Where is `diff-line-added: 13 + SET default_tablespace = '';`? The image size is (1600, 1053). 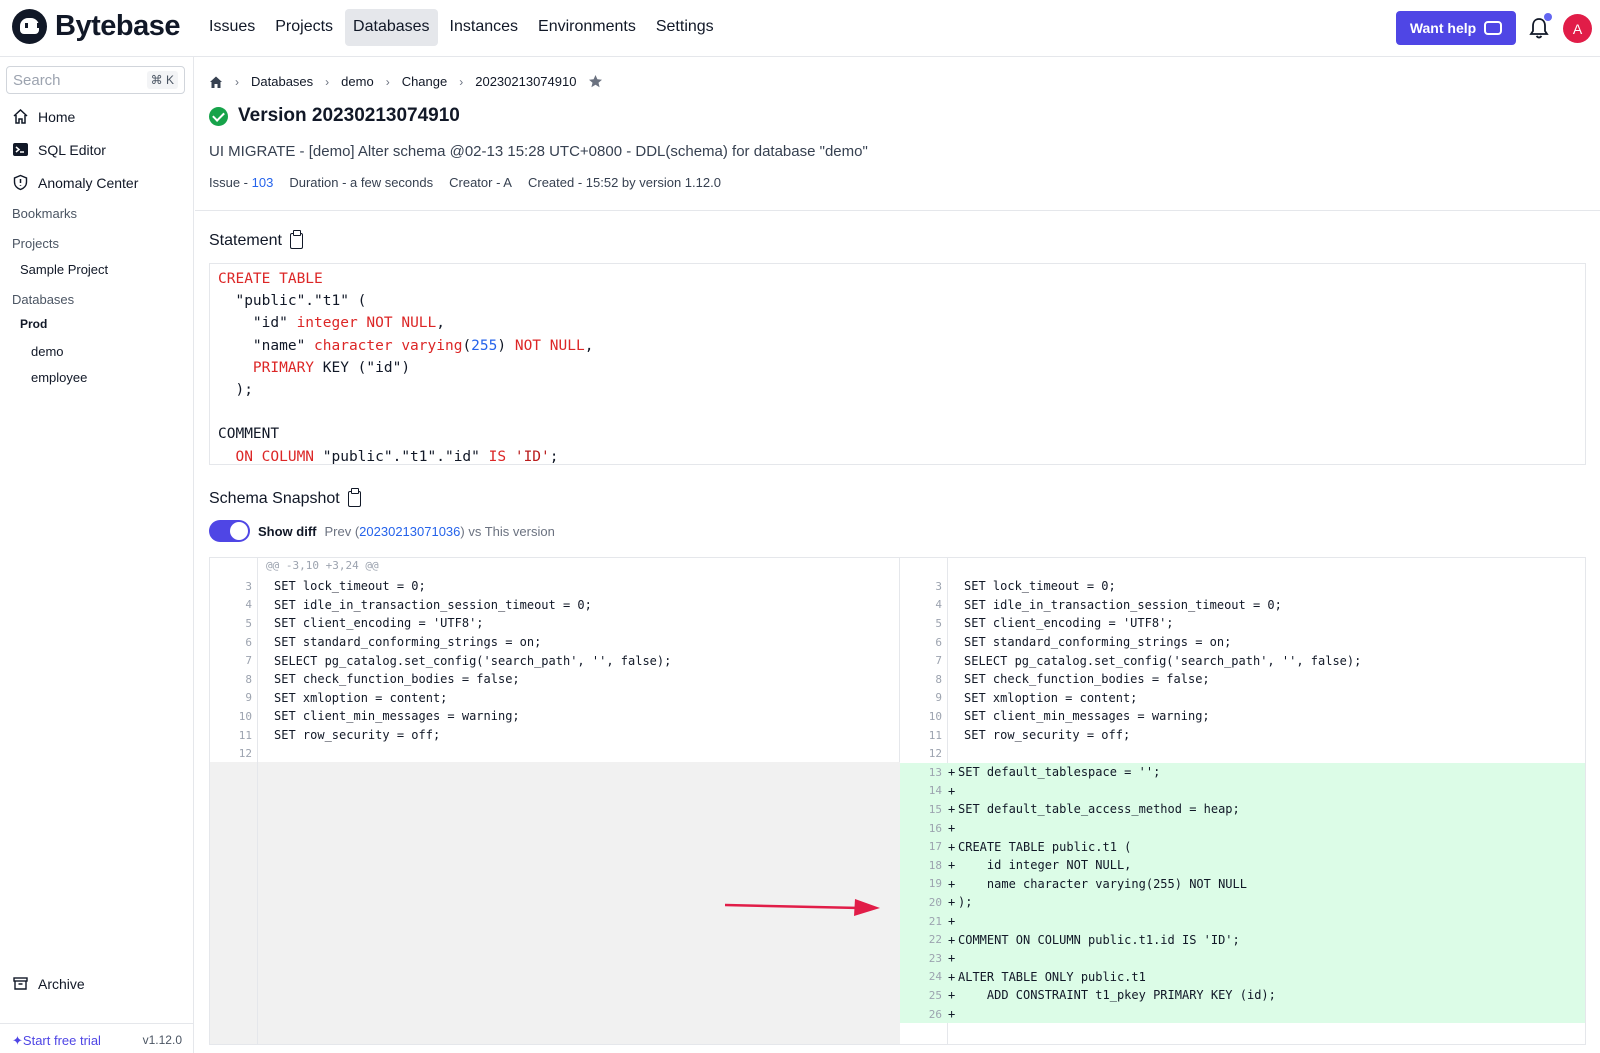
diff-line-added: 13 + SET default_tablespace = ''; is located at coordinates (1242, 772).